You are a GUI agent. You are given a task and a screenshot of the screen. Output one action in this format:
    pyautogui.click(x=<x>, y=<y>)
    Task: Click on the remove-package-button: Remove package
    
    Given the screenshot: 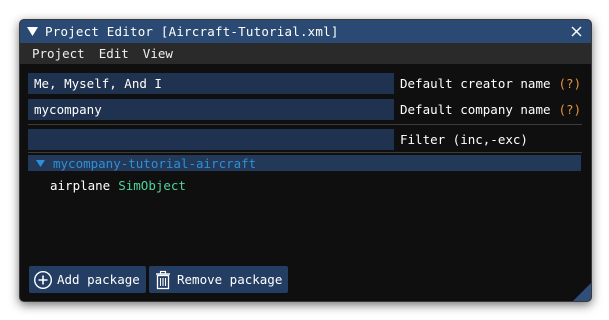 What is the action you would take?
    pyautogui.click(x=219, y=279)
    